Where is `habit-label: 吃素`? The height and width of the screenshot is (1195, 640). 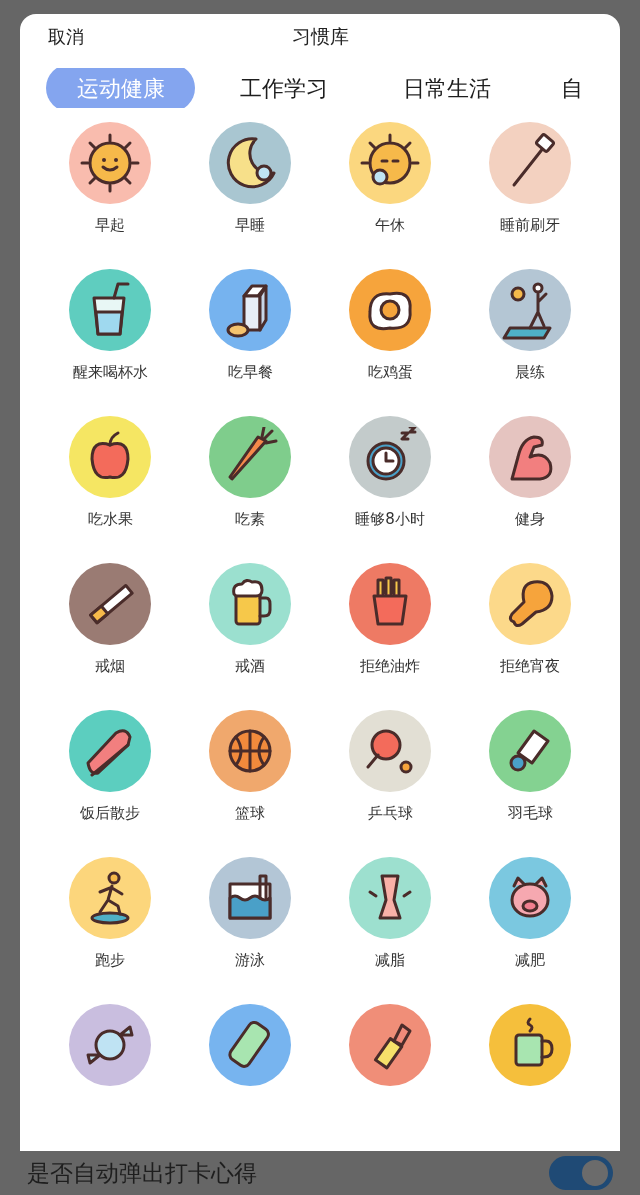 habit-label: 吃素 is located at coordinates (250, 519).